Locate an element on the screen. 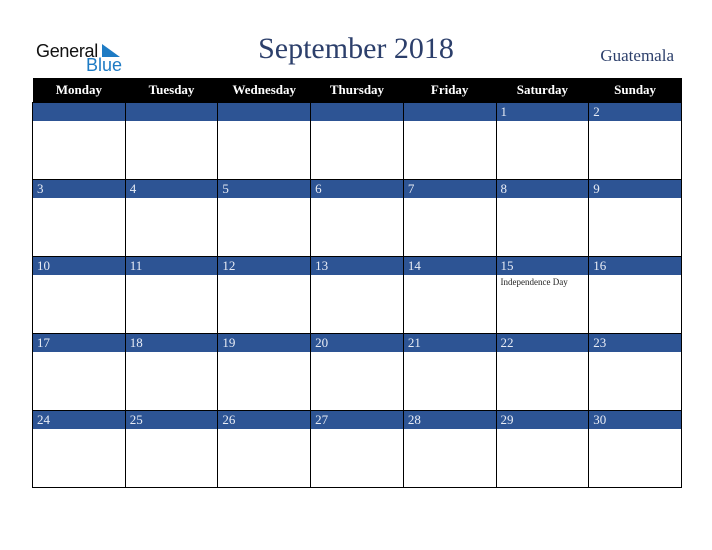 The image size is (712, 550). day-number: 28 is located at coordinates (449, 420).